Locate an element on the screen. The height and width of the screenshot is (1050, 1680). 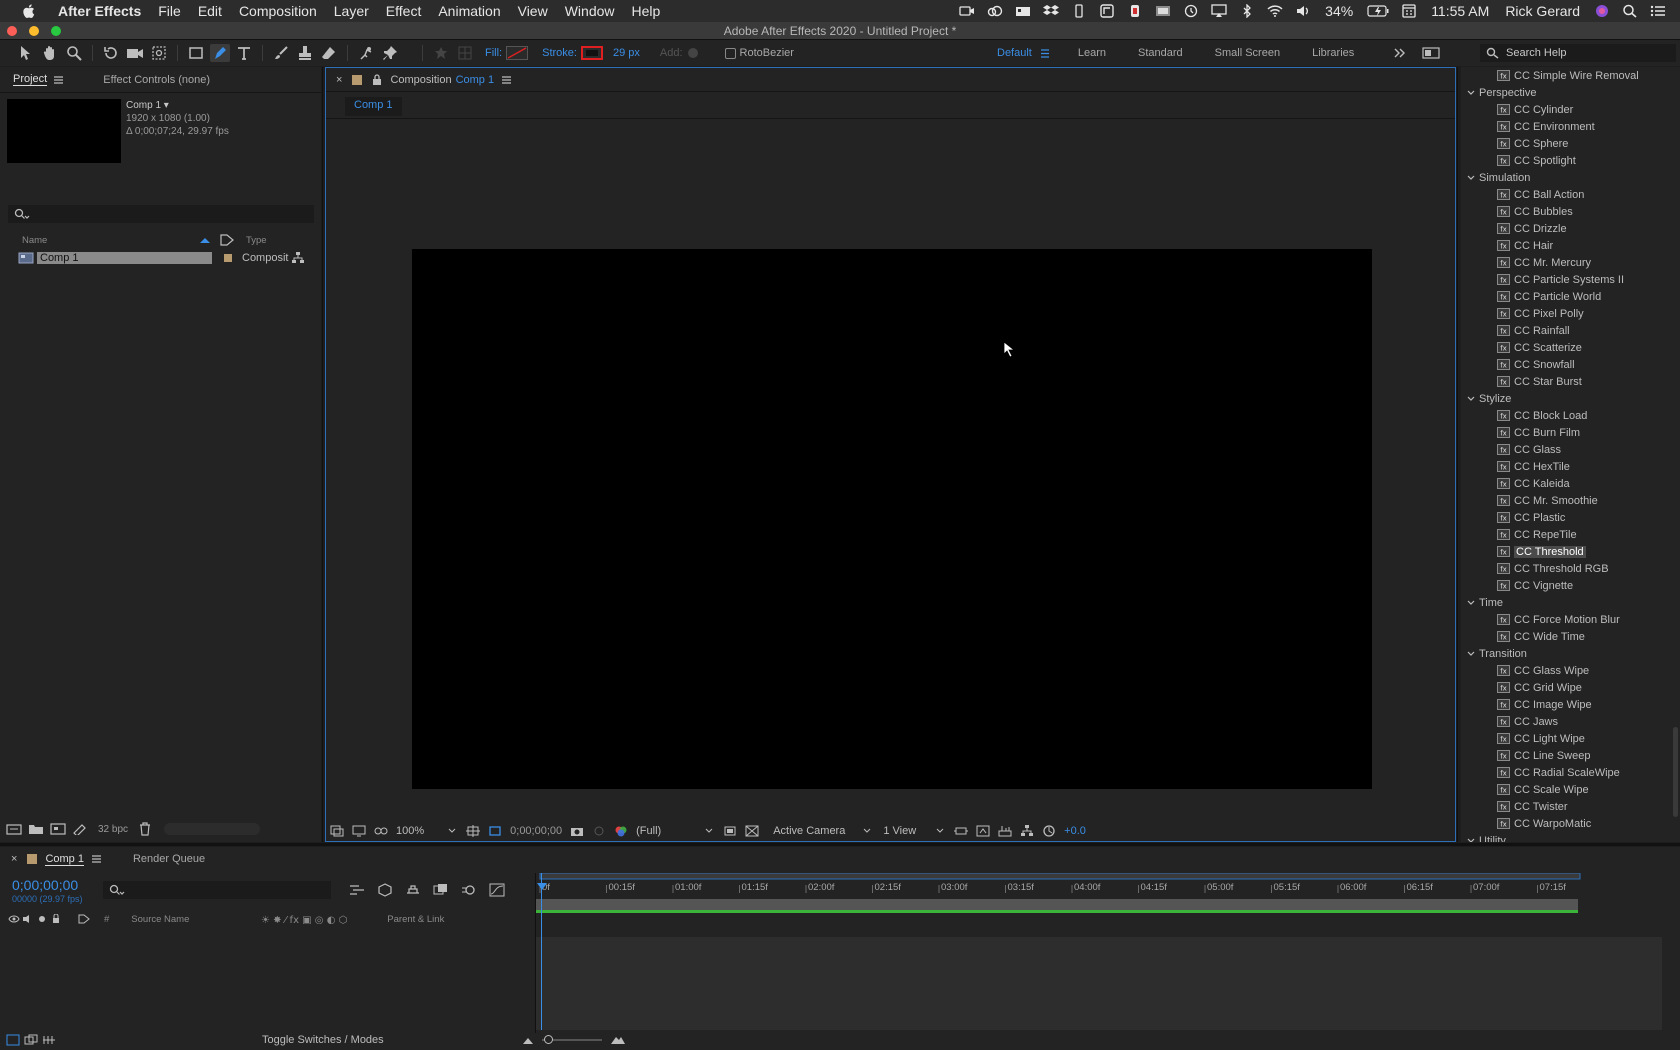
color-channels-icon is located at coordinates (621, 831).